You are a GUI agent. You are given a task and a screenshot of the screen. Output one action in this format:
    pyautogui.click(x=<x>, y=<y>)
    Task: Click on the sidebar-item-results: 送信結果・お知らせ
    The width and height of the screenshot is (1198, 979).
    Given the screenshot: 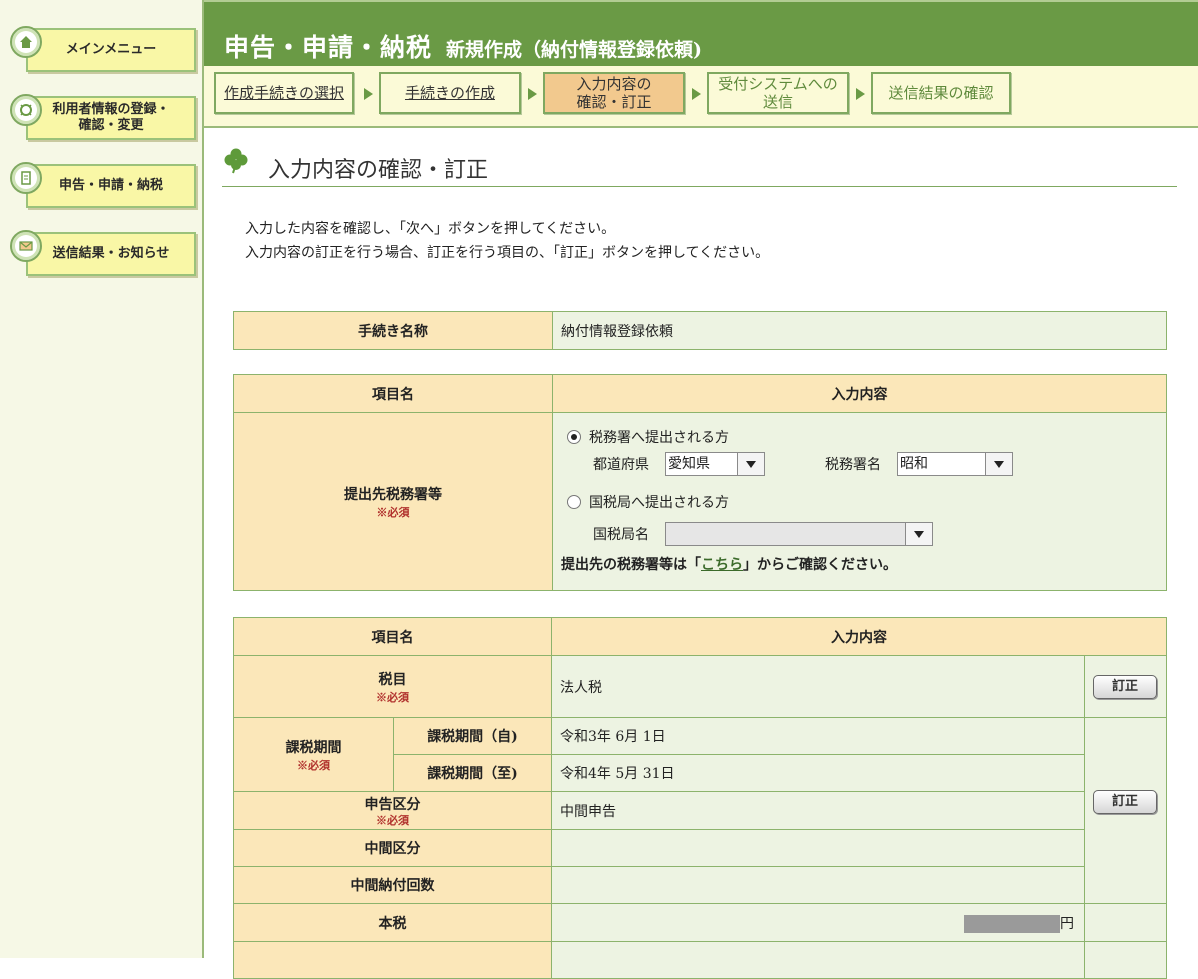 What is the action you would take?
    pyautogui.click(x=103, y=253)
    